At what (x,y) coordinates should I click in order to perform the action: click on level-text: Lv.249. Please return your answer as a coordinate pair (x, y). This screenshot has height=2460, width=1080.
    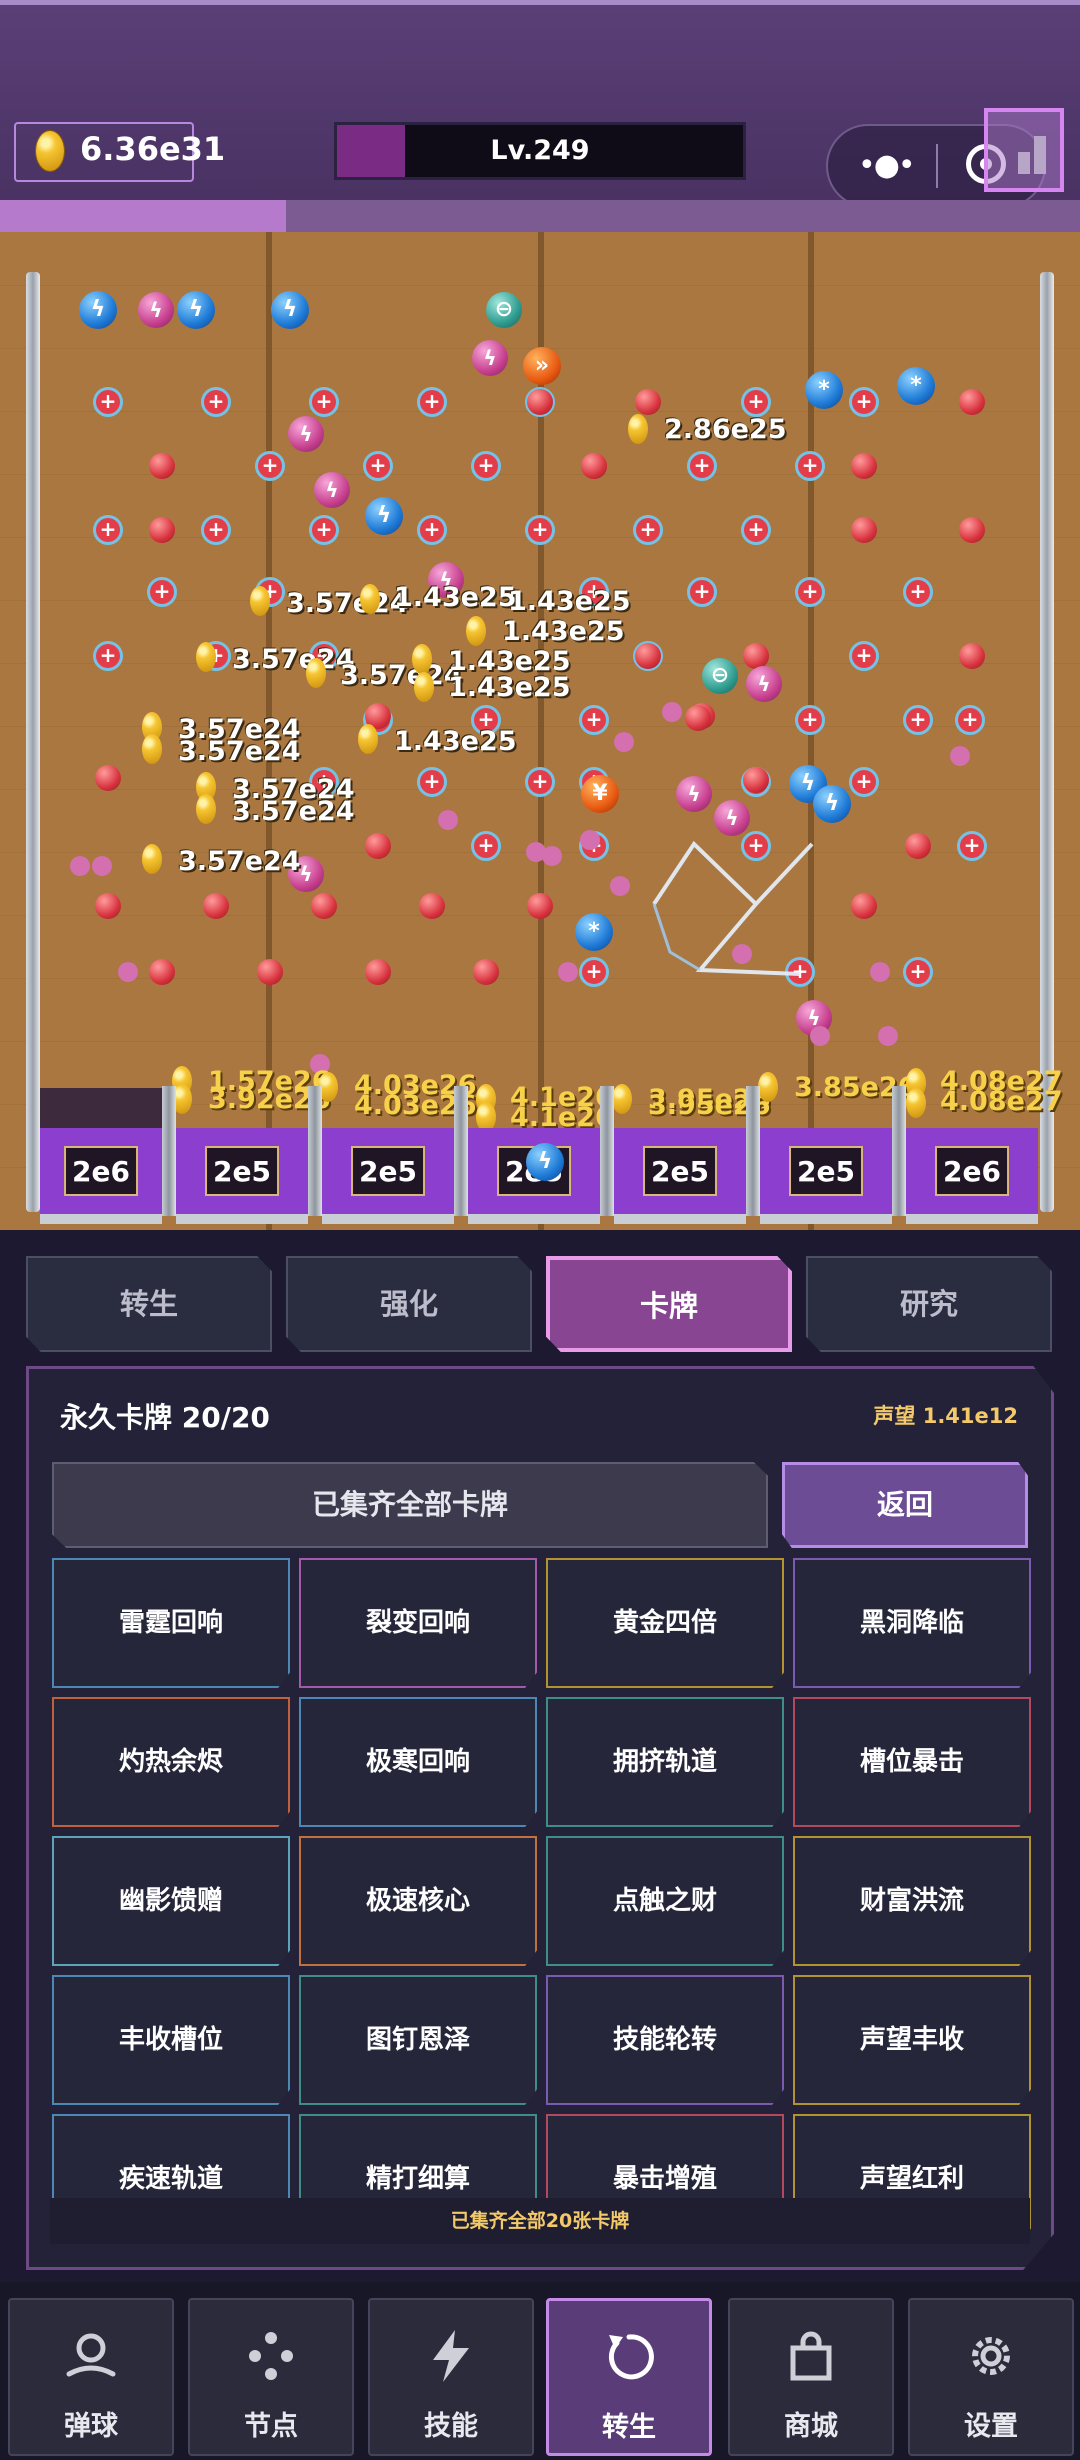
    Looking at the image, I should click on (540, 150).